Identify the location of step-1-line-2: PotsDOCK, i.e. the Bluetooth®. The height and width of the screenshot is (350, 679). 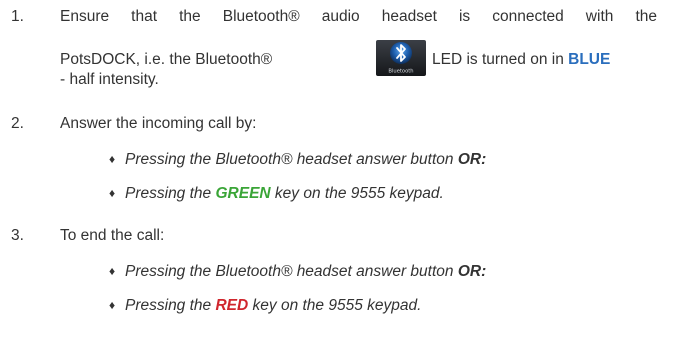
(166, 60).